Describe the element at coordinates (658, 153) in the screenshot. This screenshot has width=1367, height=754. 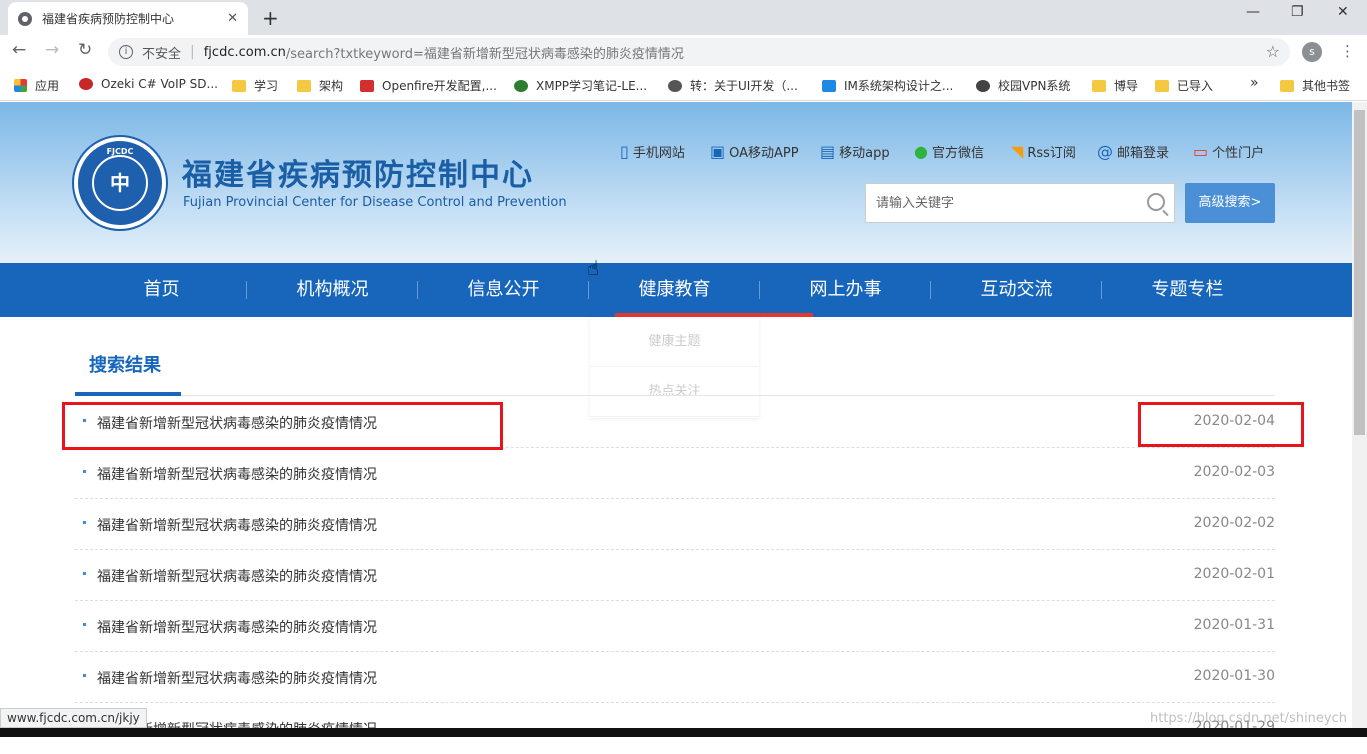
I see `quick-link-label: 手机网站` at that location.